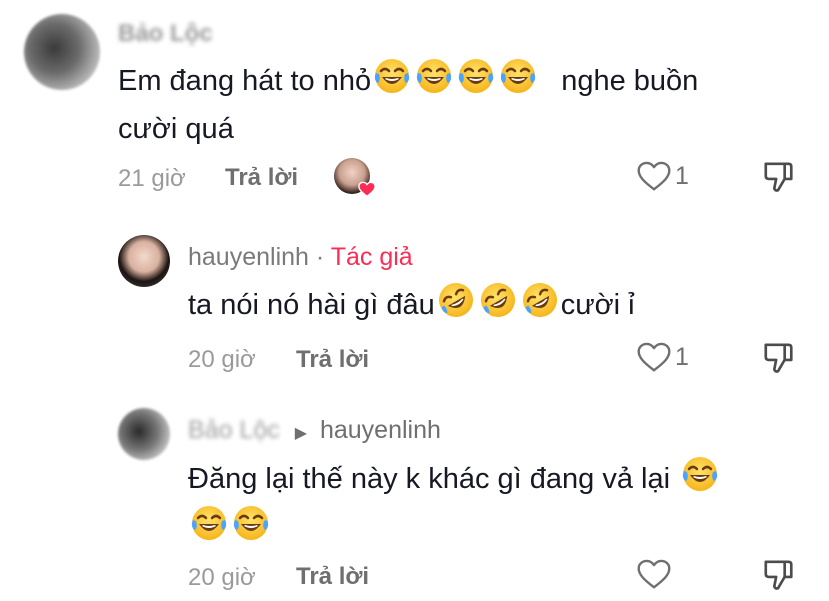  I want to click on heart-badge-icon, so click(367, 189).